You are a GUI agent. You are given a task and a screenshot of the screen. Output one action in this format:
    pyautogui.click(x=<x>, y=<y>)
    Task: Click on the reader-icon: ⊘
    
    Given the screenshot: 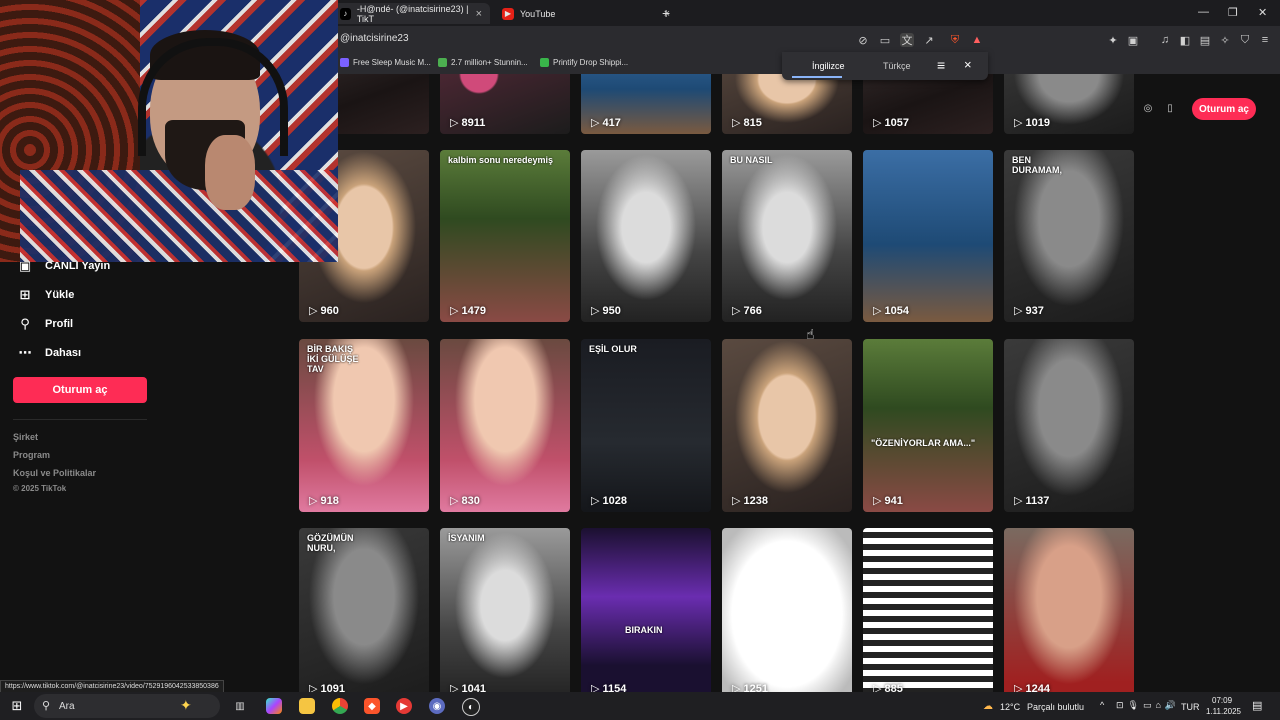 What is the action you would take?
    pyautogui.click(x=863, y=40)
    